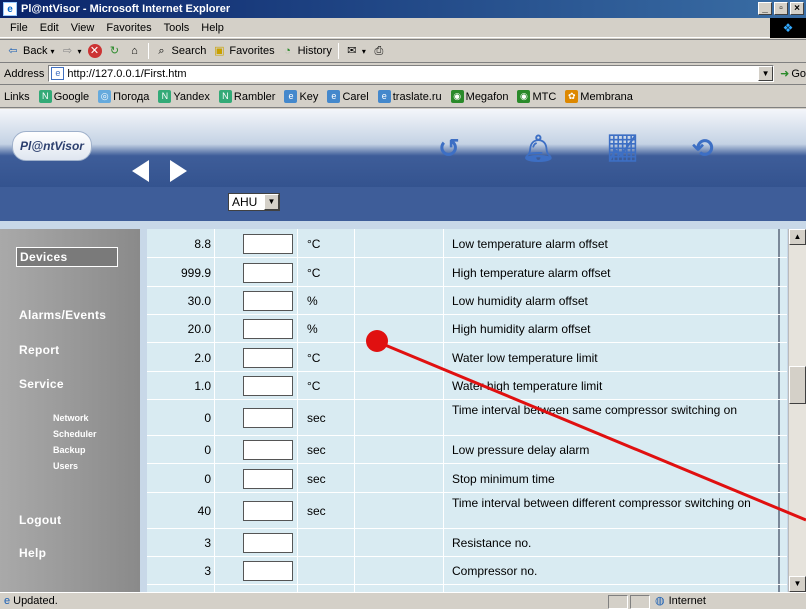 This screenshot has height=609, width=806. I want to click on sidebar-sub-backup: Backup, so click(69, 450).